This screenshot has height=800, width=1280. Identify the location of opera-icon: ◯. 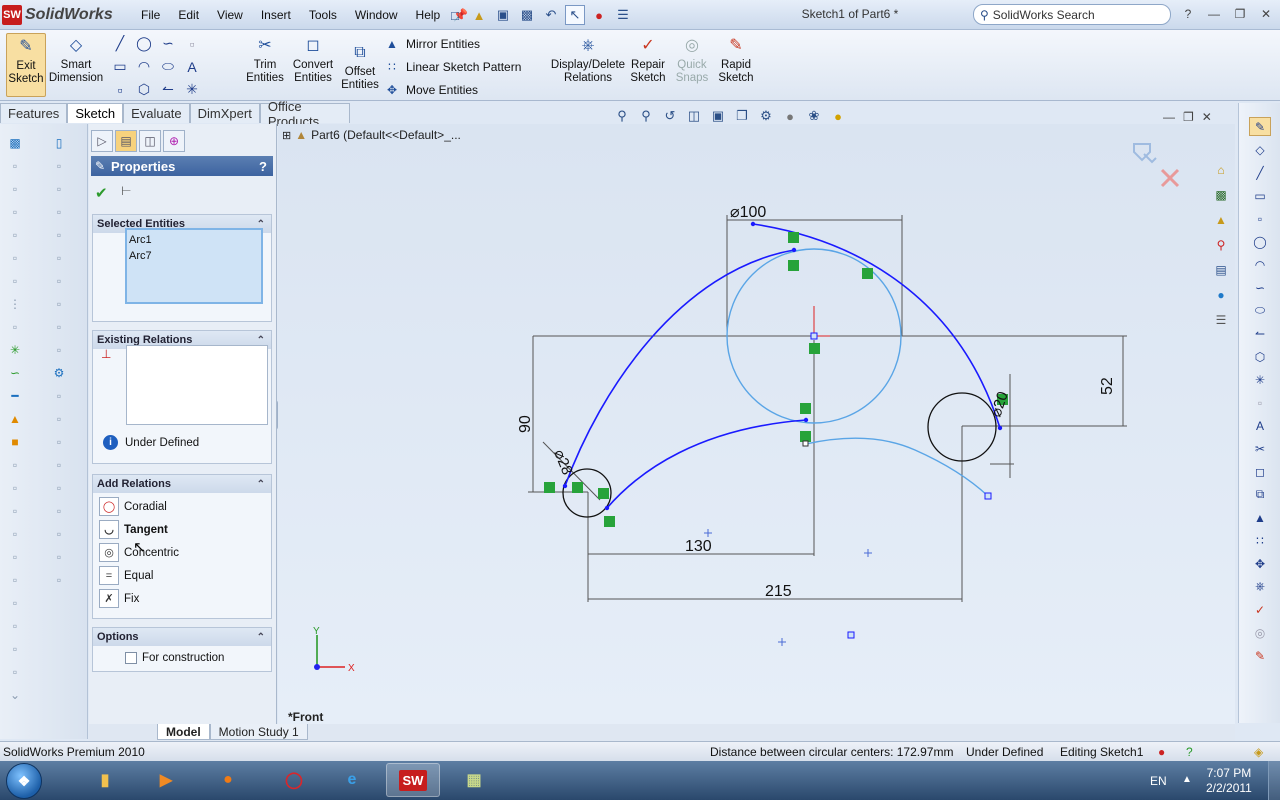
(294, 780).